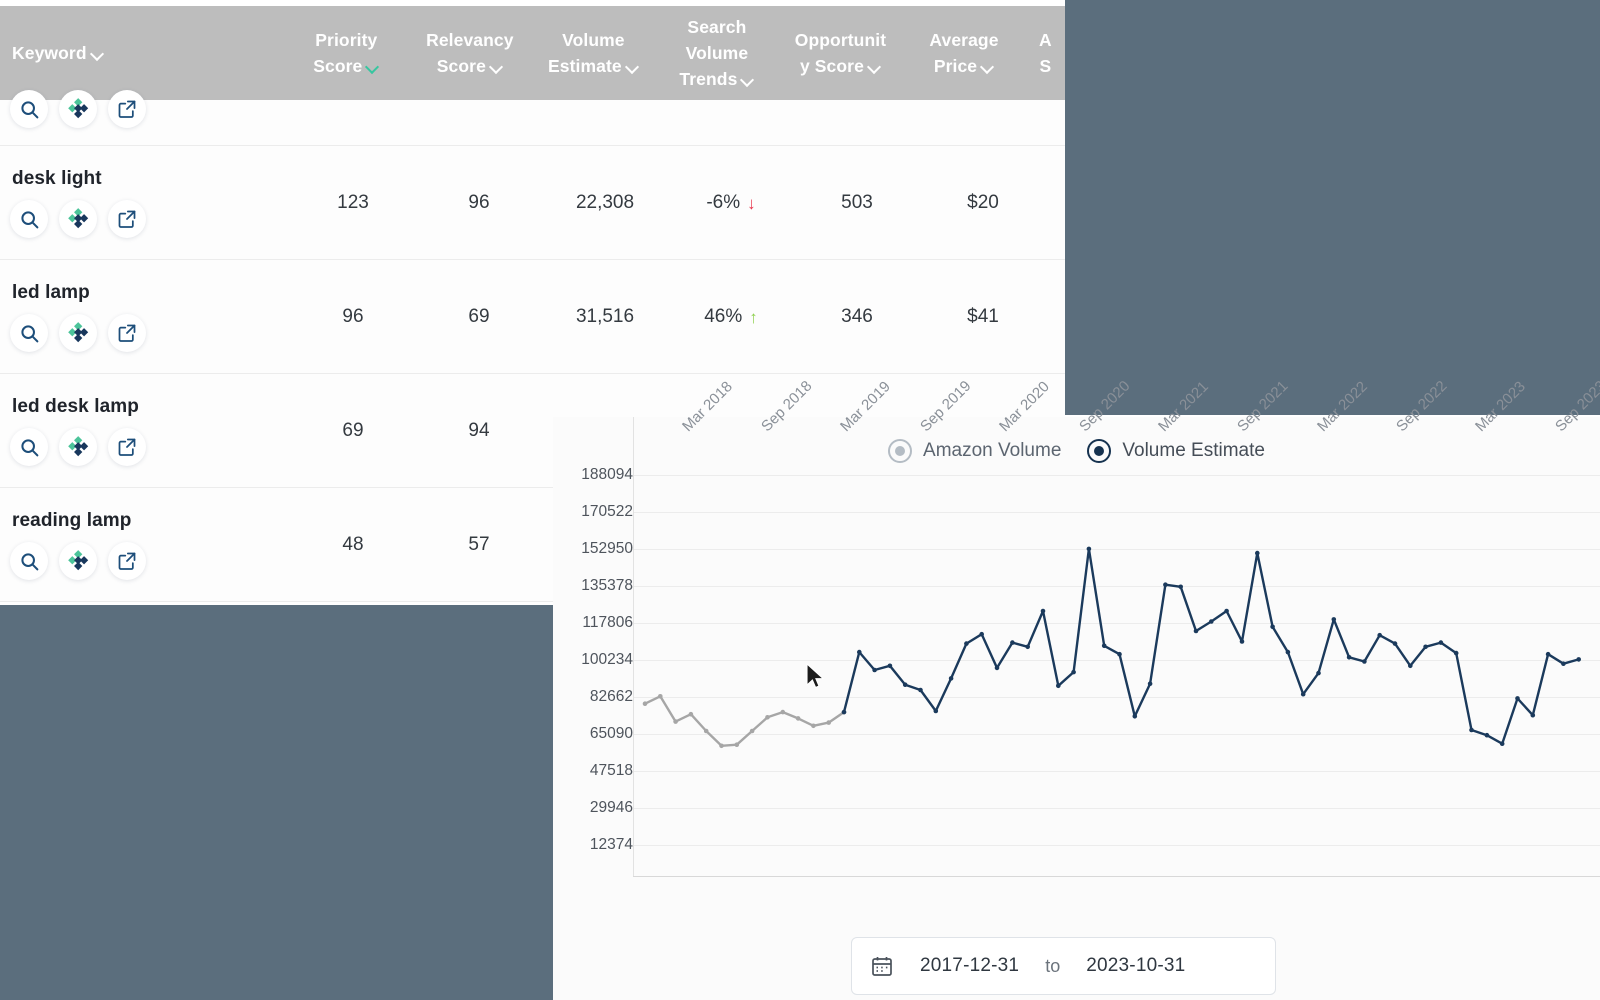 The image size is (1600, 1000). Describe the element at coordinates (142, 53) in the screenshot. I see `column-header-keyword: Keyword` at that location.